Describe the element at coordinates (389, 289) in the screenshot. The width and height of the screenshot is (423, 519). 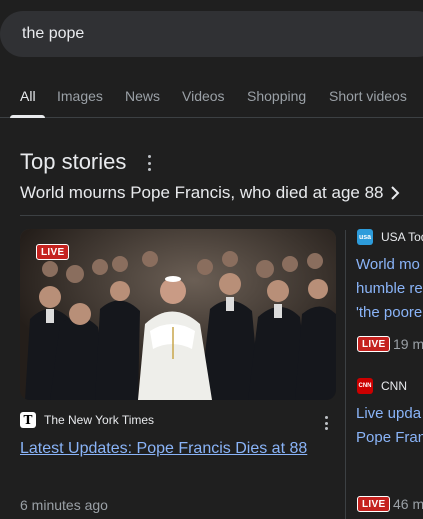
I see `article-link-usa-today-line-2: humble re` at that location.